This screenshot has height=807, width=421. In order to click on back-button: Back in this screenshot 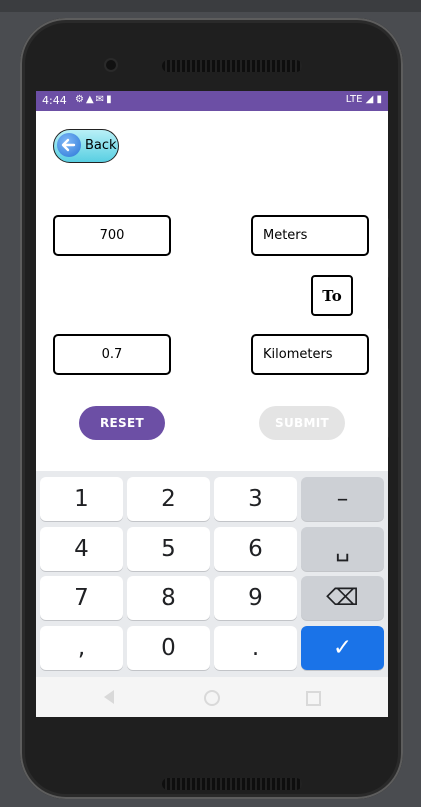, I will do `click(86, 146)`.